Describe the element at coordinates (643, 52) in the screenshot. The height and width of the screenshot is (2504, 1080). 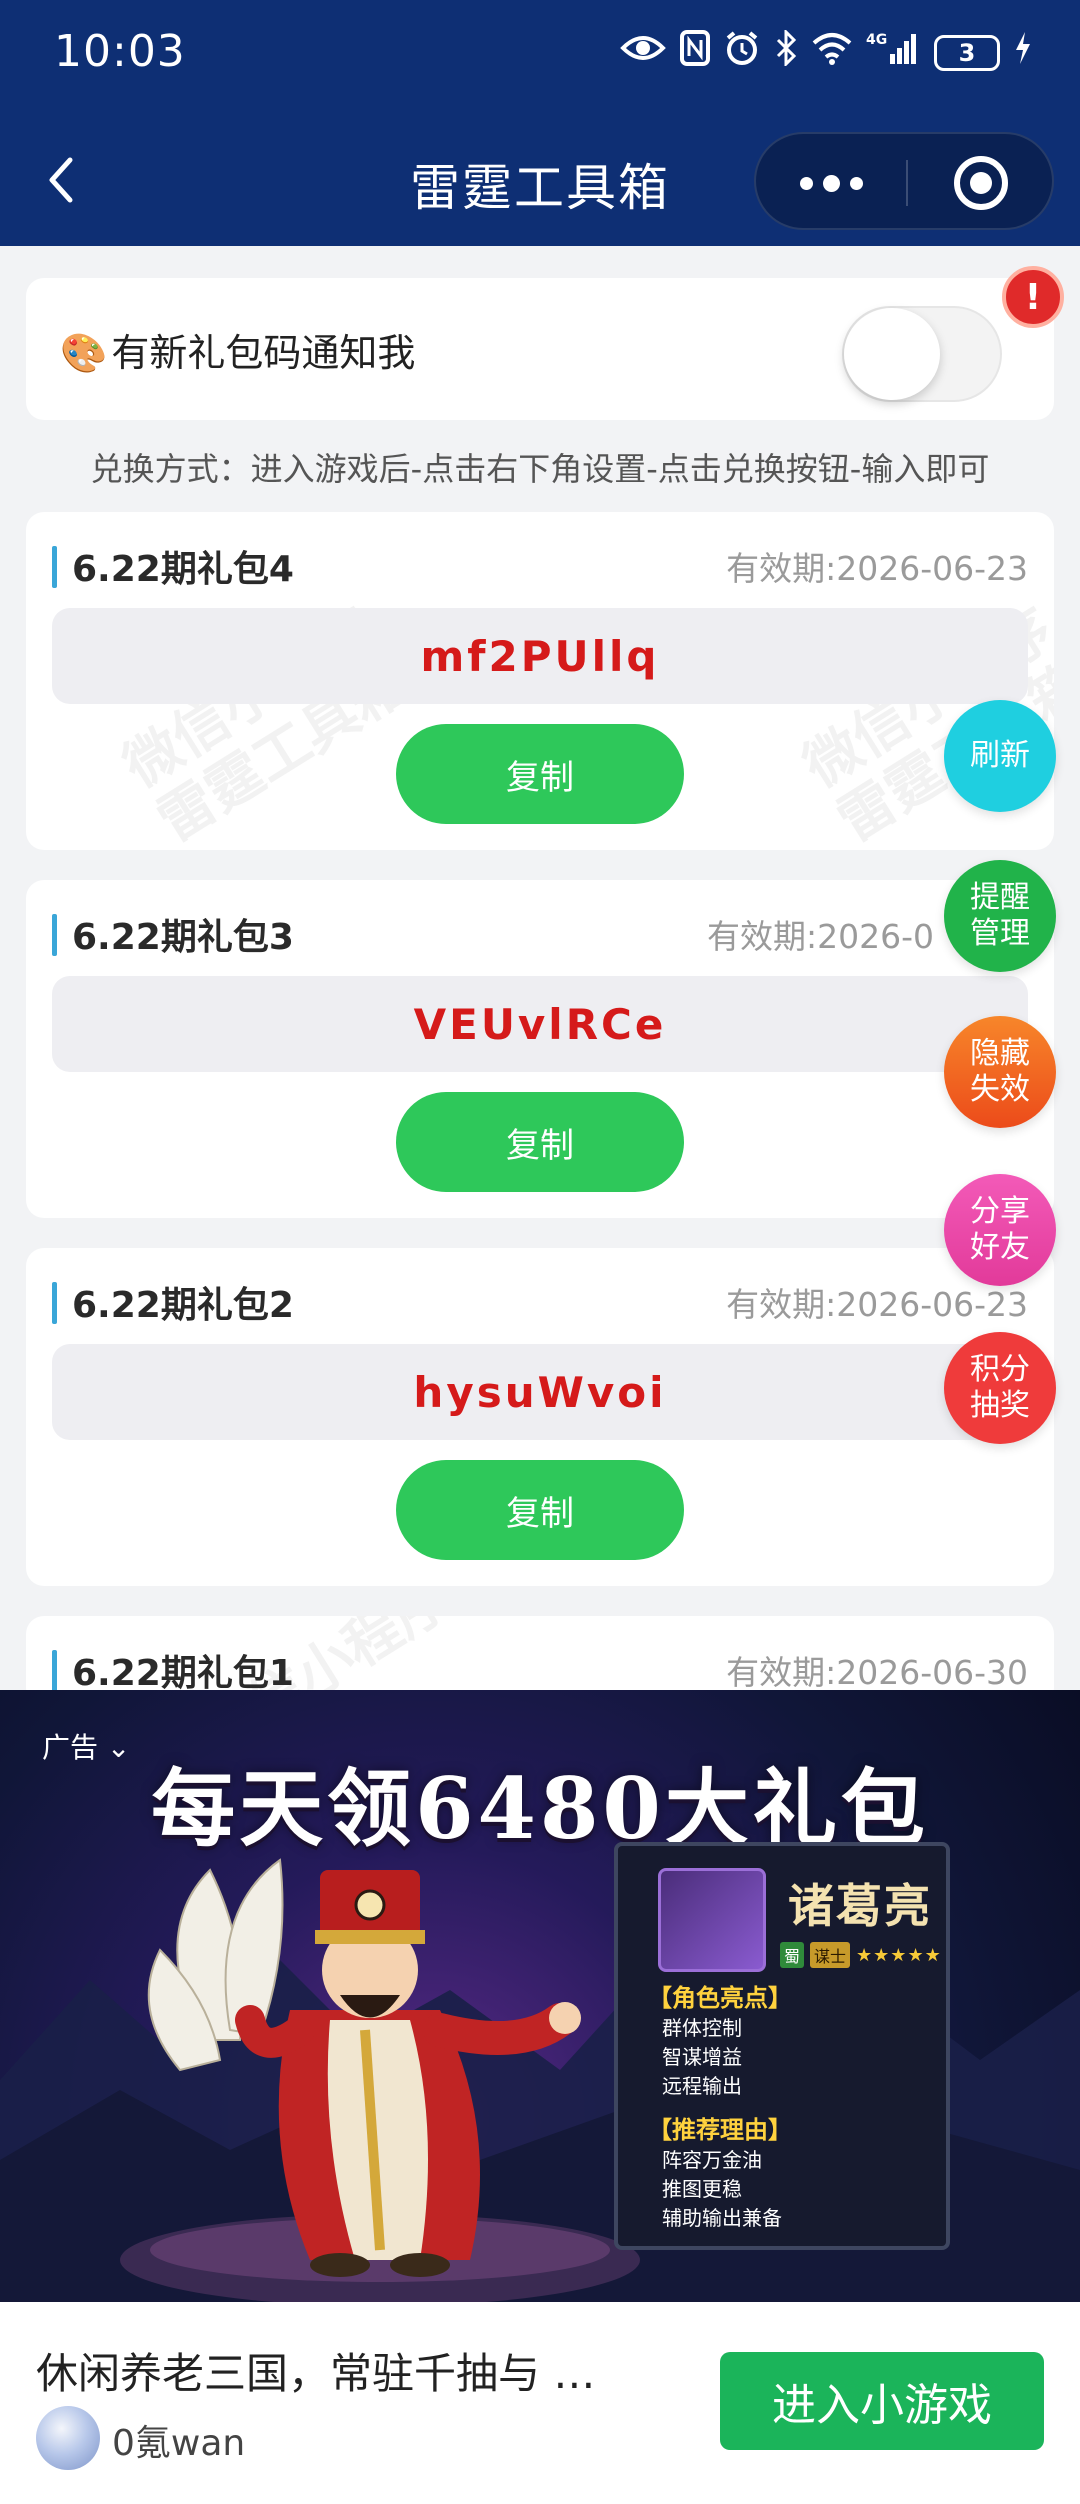
I see `eye-icon` at that location.